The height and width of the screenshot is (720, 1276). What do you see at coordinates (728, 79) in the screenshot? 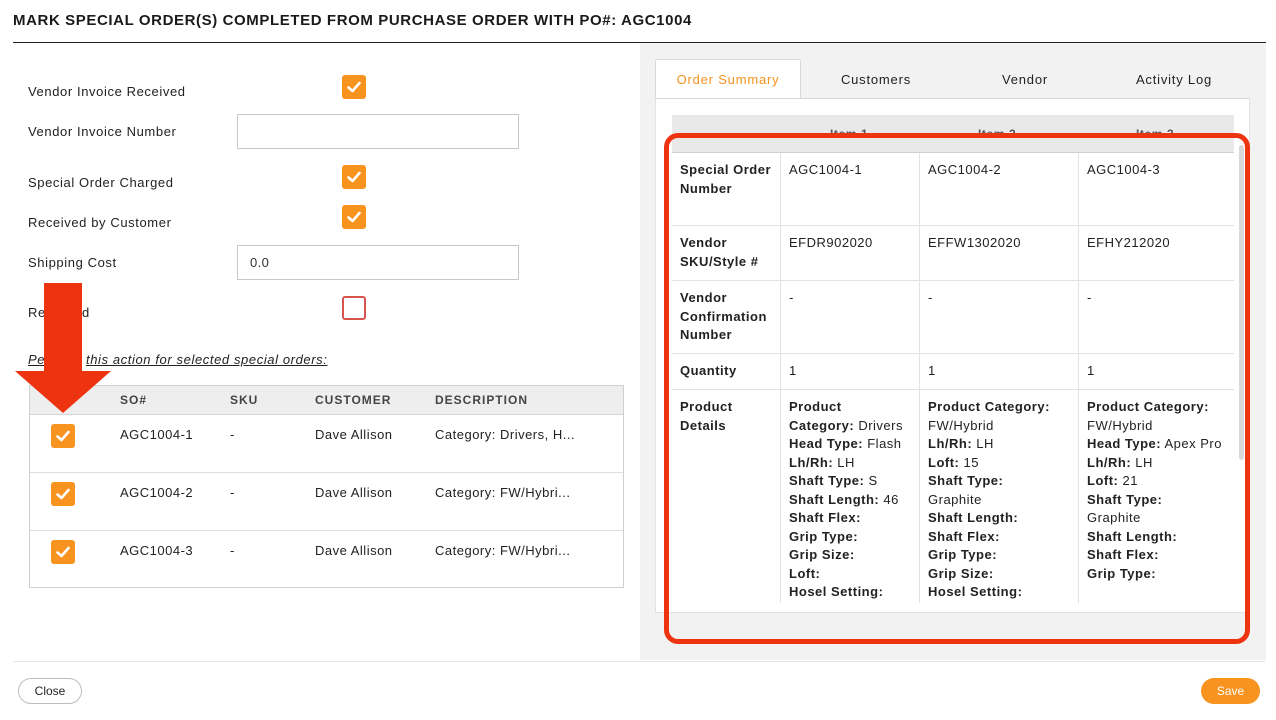
I see `tab-order-summary: Order Summary` at bounding box center [728, 79].